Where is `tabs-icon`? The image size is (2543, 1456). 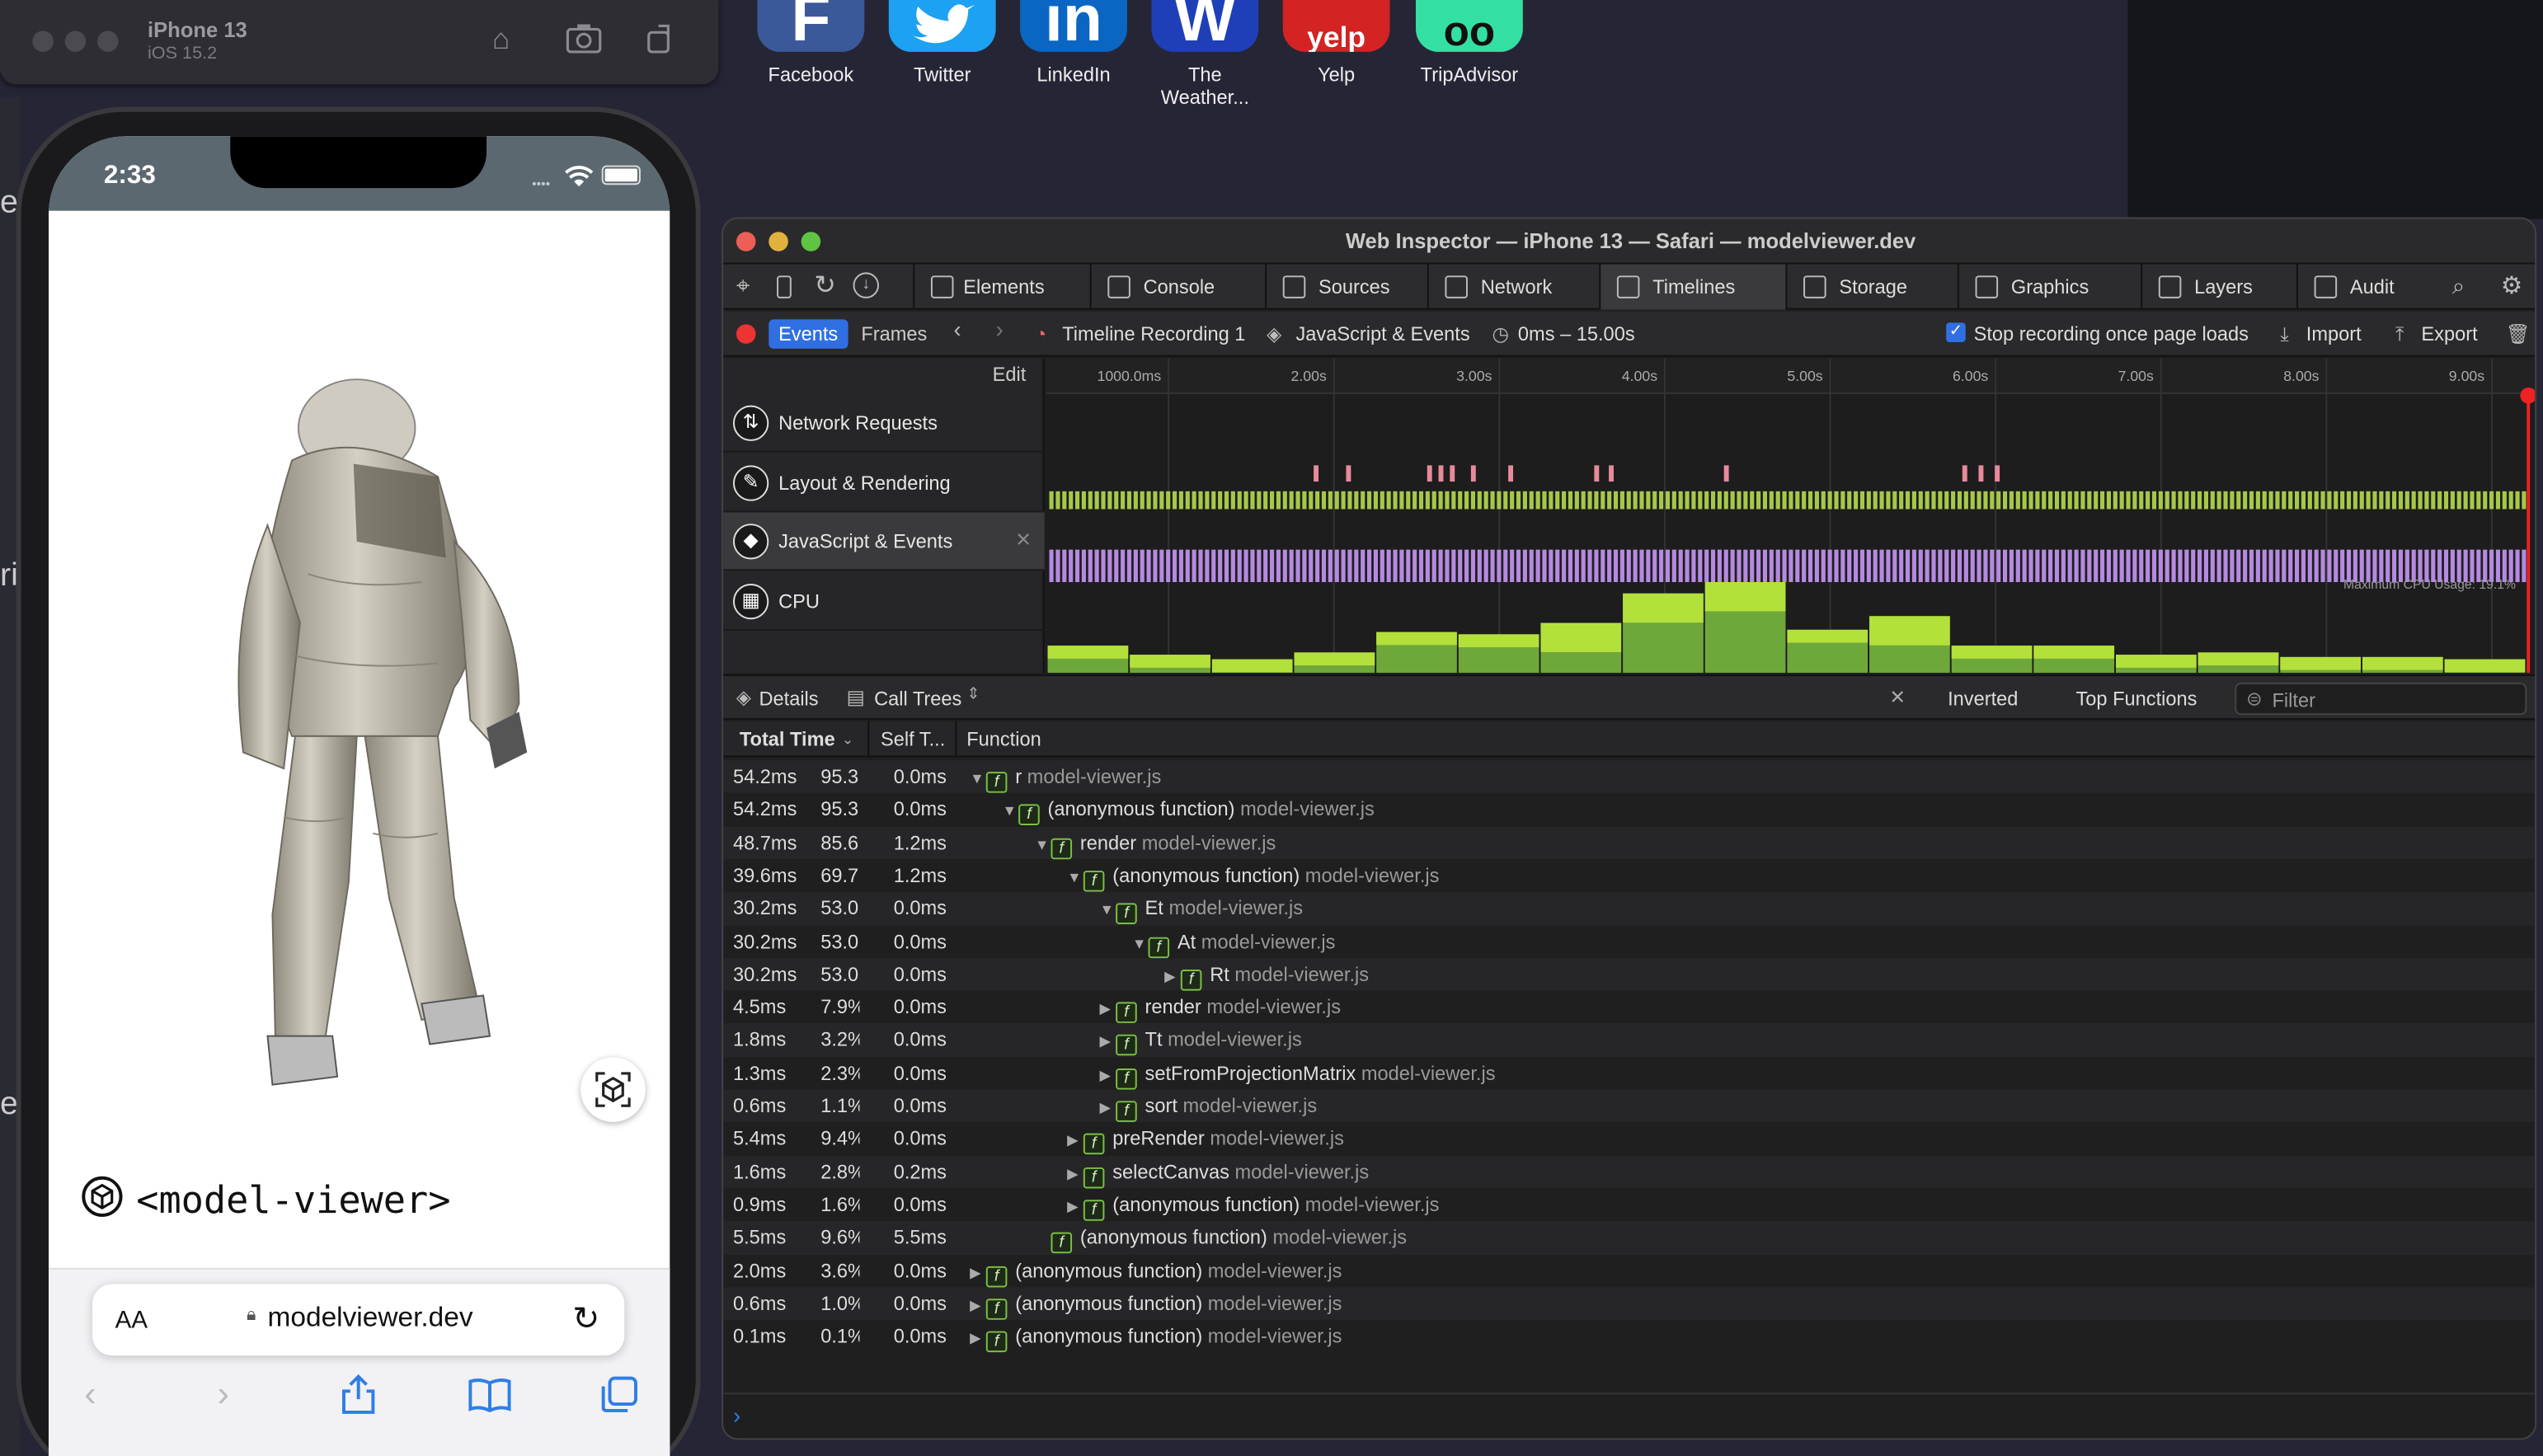 tabs-icon is located at coordinates (619, 1394).